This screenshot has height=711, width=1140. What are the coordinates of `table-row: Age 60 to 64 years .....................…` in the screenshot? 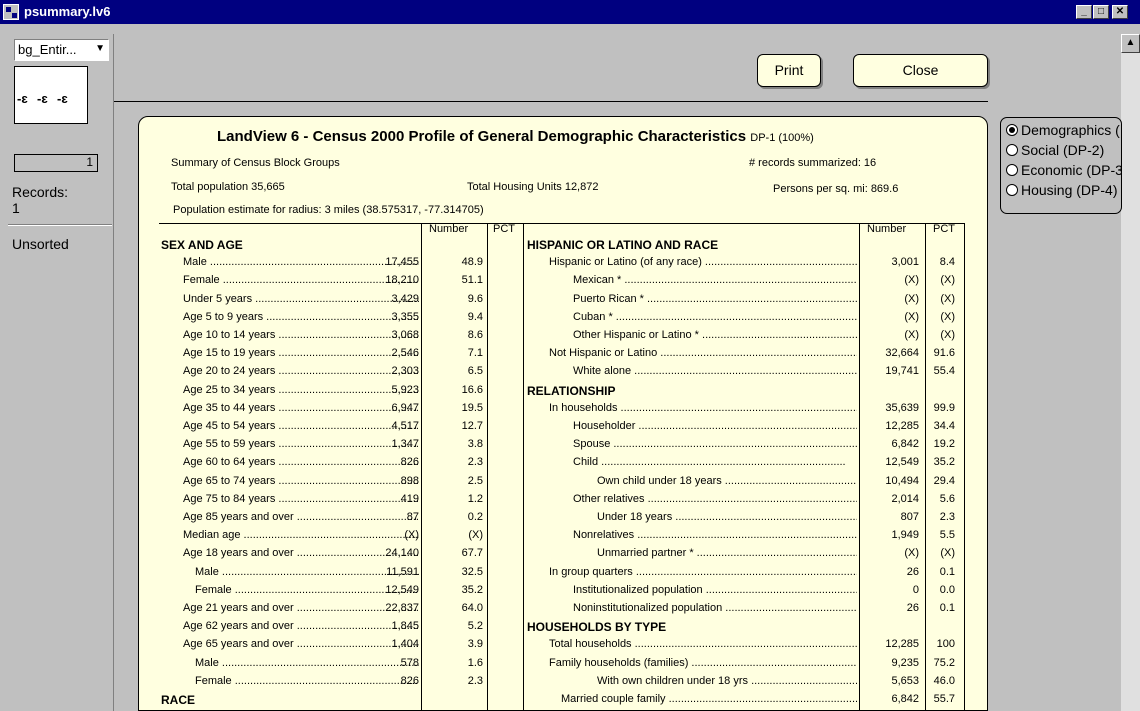 It's located at (342, 464).